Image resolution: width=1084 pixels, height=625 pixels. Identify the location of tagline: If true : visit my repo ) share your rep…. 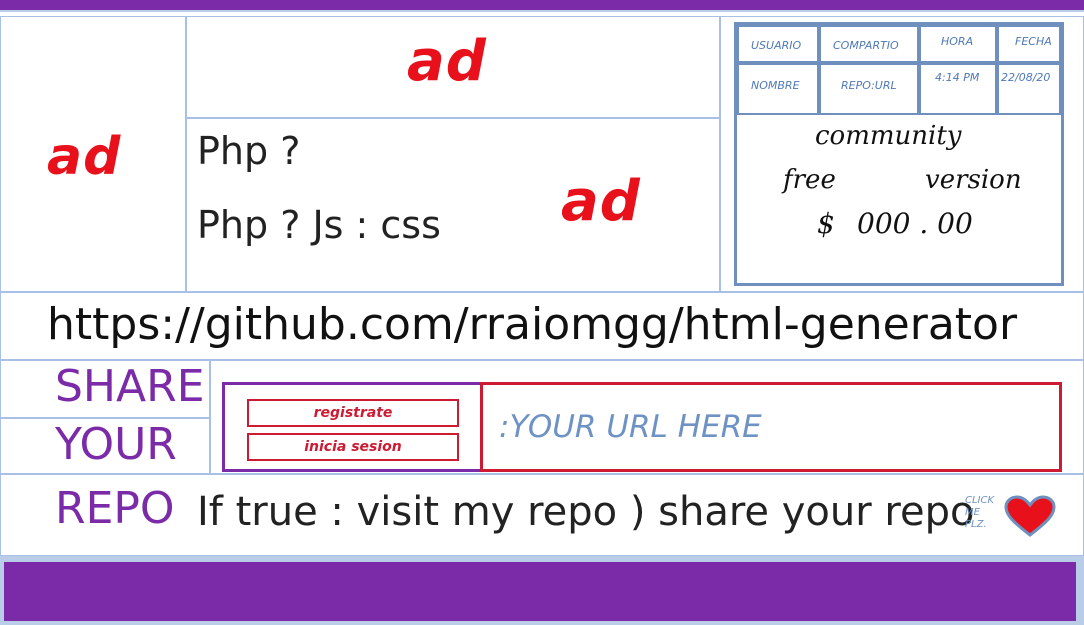
(586, 512).